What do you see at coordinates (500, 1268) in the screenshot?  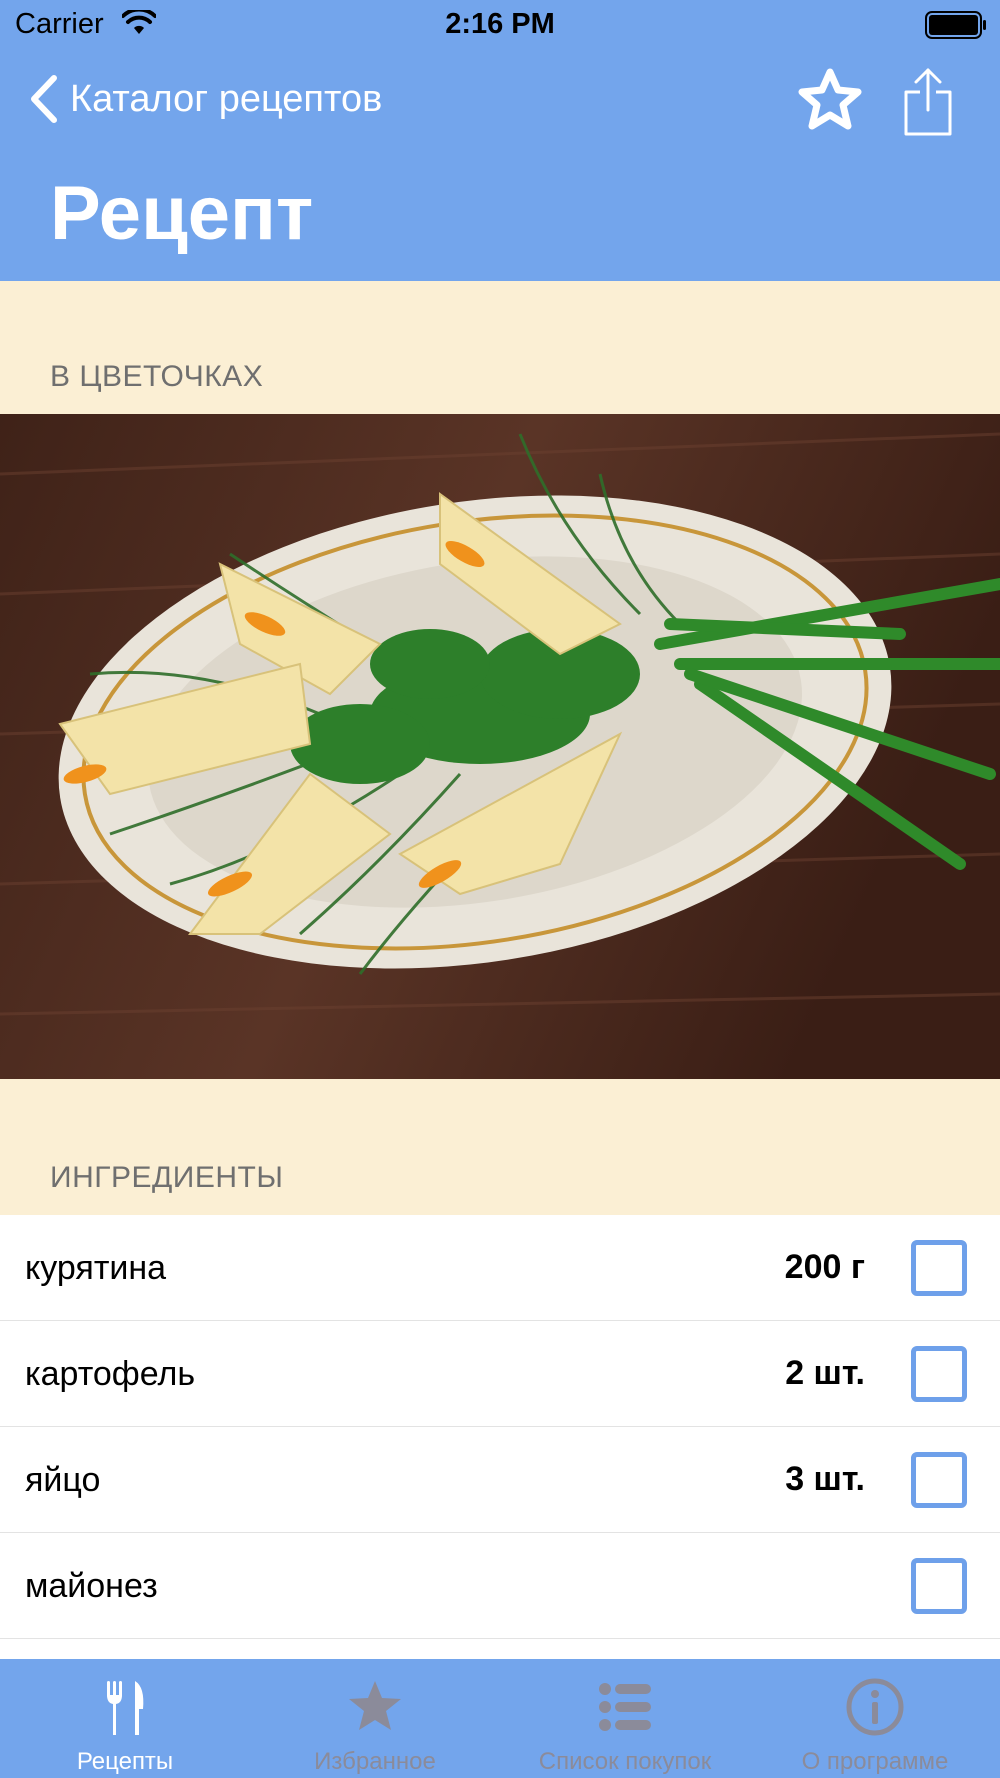 I see `ingredient-row: курятина 200 г` at bounding box center [500, 1268].